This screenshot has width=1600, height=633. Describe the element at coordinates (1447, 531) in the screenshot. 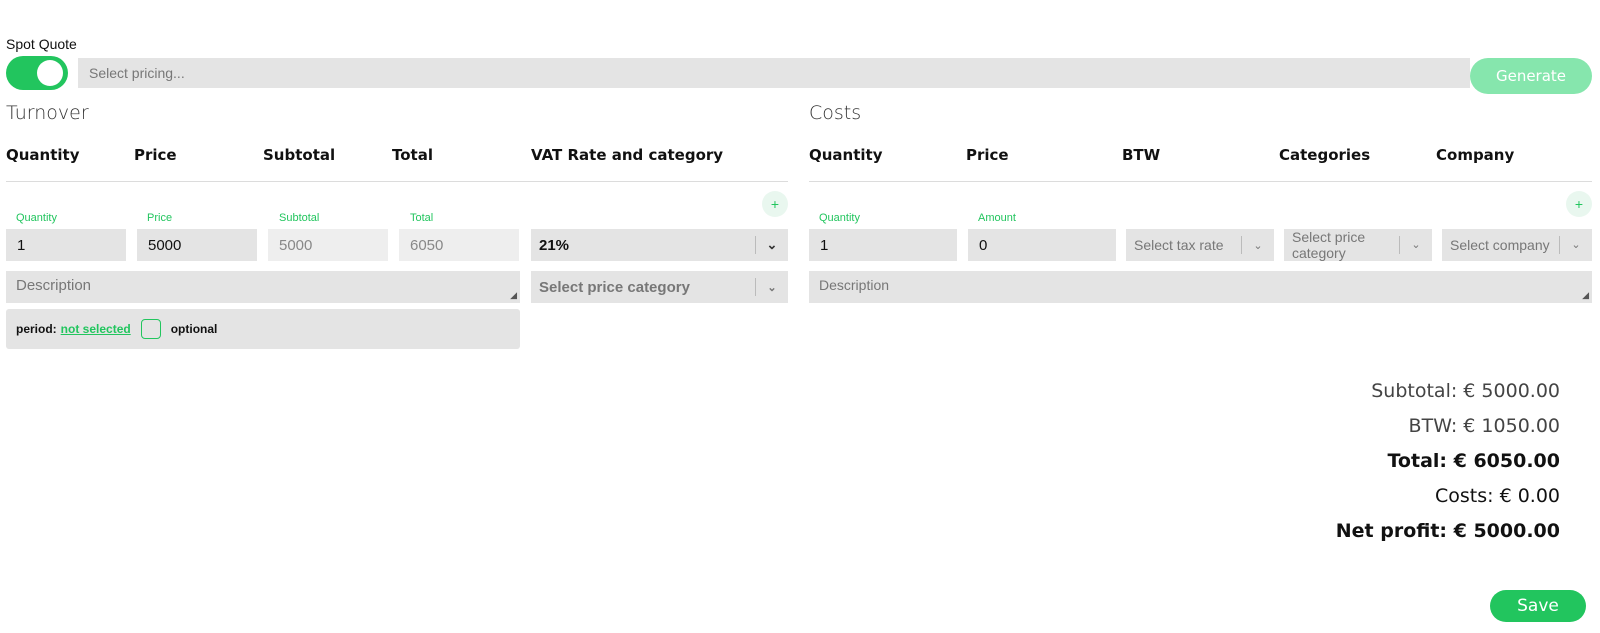

I see `summary-net-profit: Net profit: € 5000.00` at that location.